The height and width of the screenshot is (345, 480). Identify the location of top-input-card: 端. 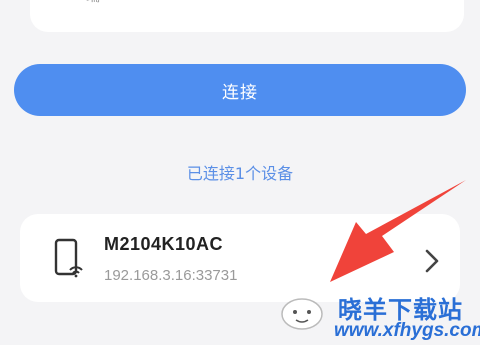
(247, 16).